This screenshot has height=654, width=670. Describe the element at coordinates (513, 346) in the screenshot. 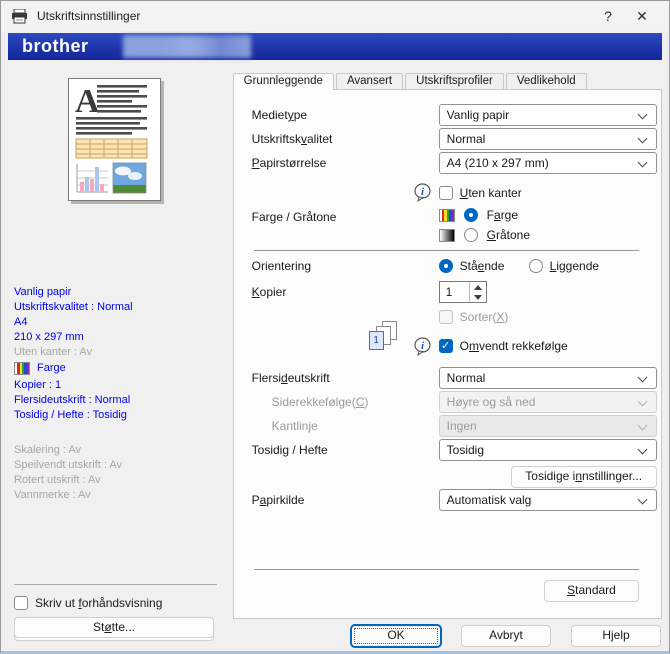

I see `reverse-order-label: Omvendt rekkefølge` at that location.